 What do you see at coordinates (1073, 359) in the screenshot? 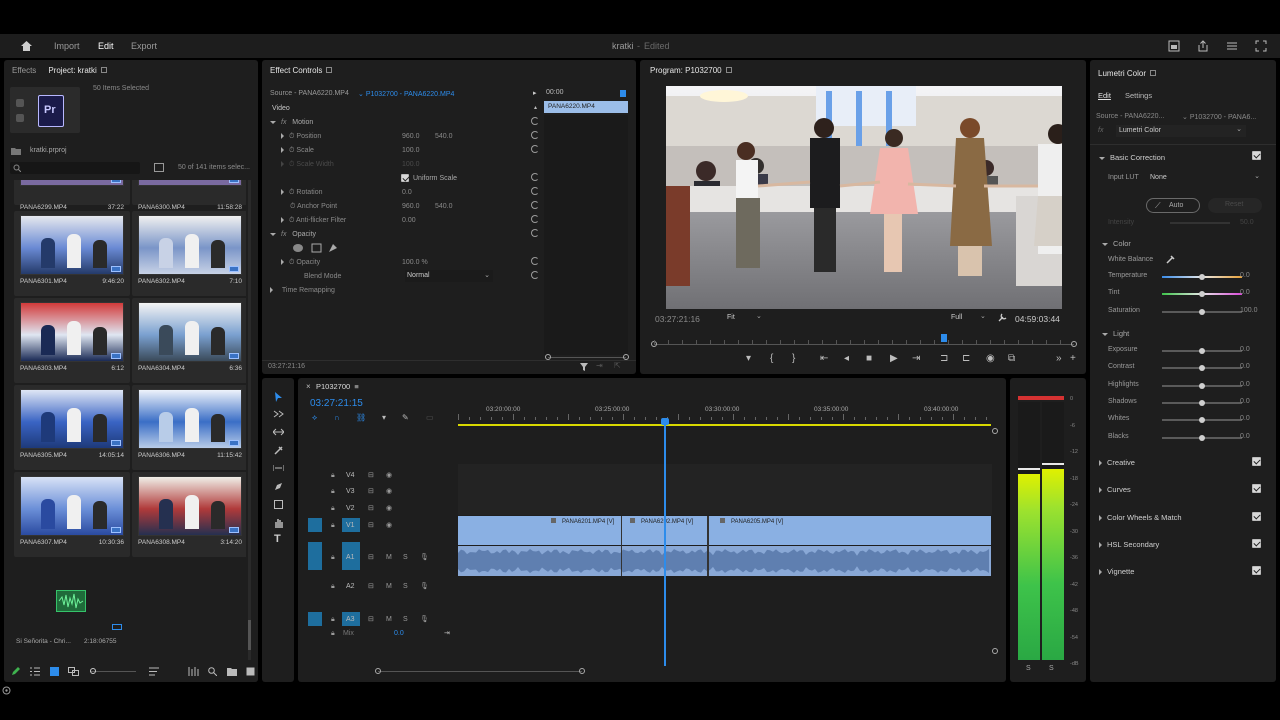
I see `add-button-icon: +` at bounding box center [1073, 359].